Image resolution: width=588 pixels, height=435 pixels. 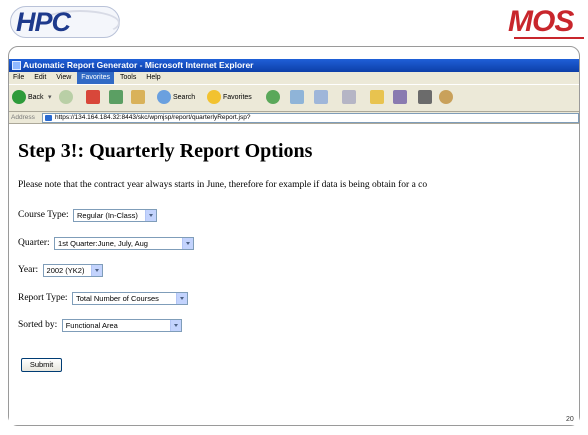 I want to click on sorted-by-row: Sorted by: Functional Area, so click(x=100, y=325).